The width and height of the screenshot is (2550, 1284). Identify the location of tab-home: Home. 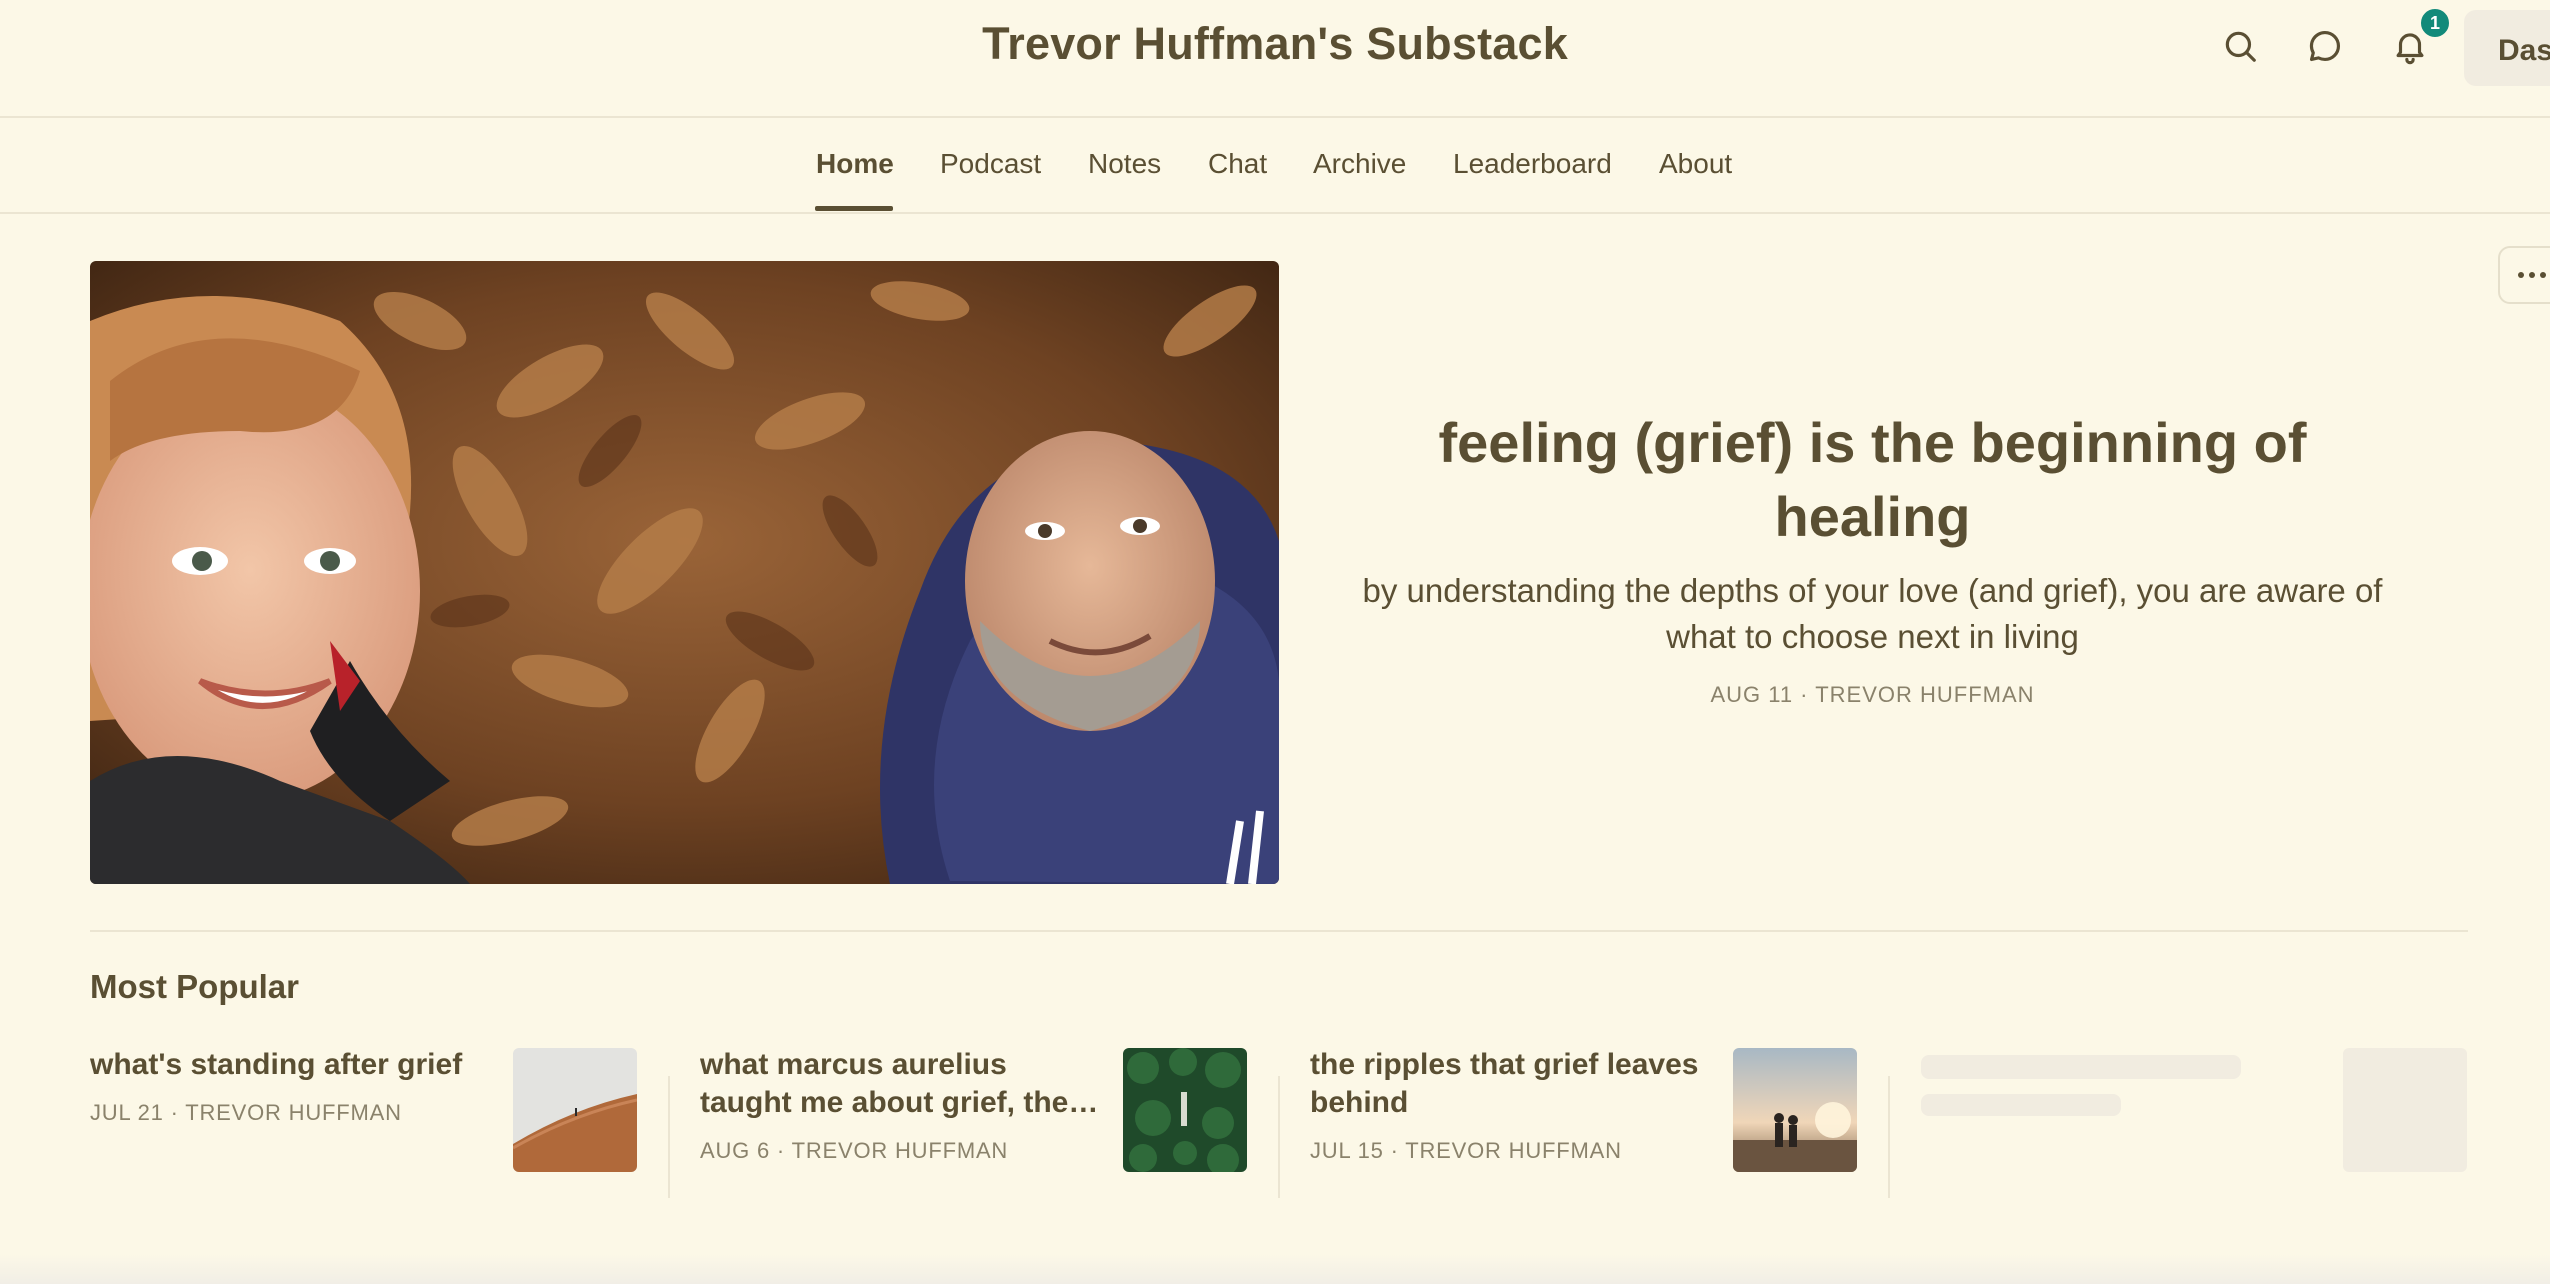
(855, 164).